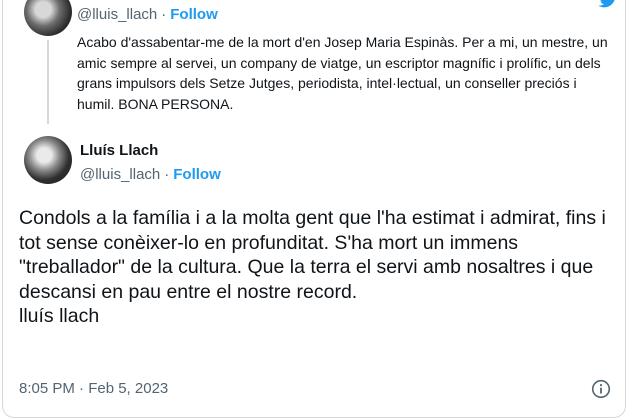 The width and height of the screenshot is (630, 420). I want to click on parent-handle: @lluis_llach, so click(117, 14).